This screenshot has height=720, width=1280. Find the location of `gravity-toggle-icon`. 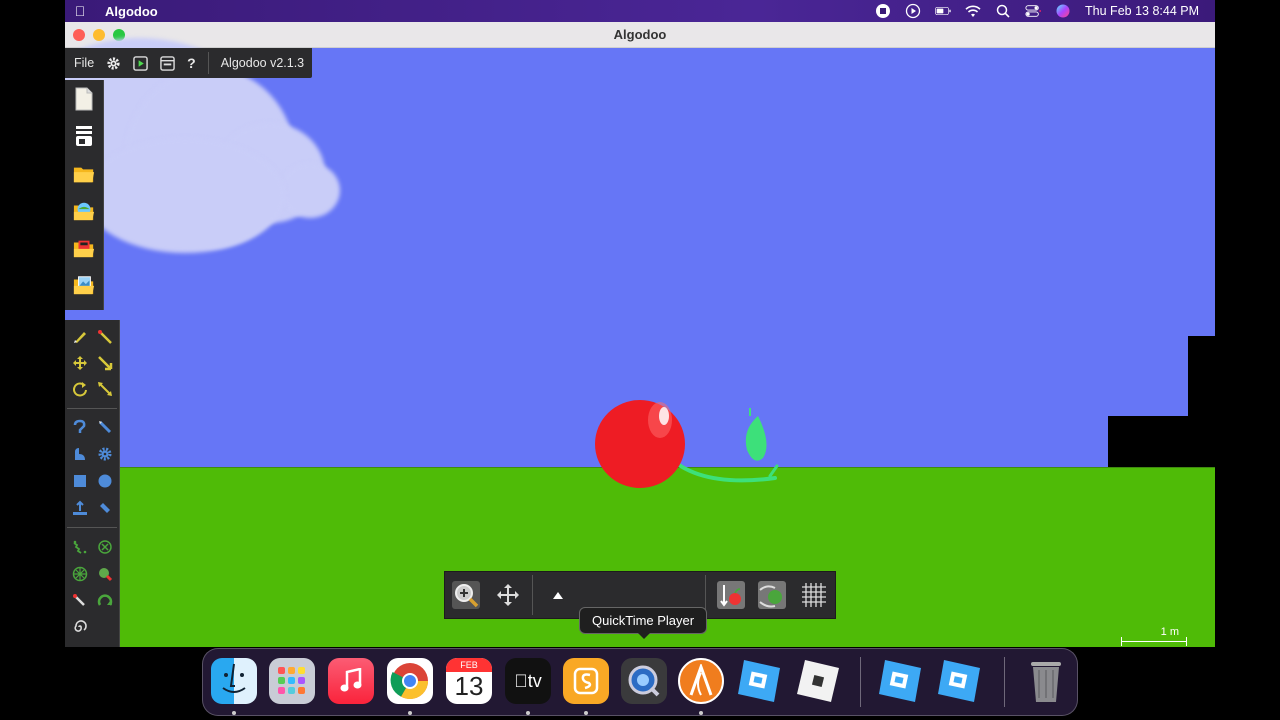

gravity-toggle-icon is located at coordinates (731, 595).